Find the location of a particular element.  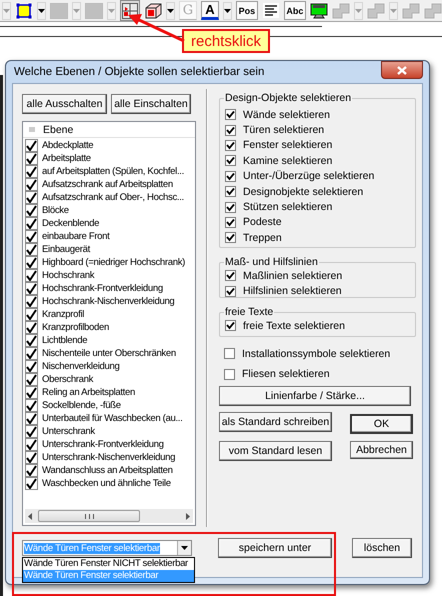

list-item-label: Aufsatzschrank auf Arbeitsplatten is located at coordinates (107, 184).